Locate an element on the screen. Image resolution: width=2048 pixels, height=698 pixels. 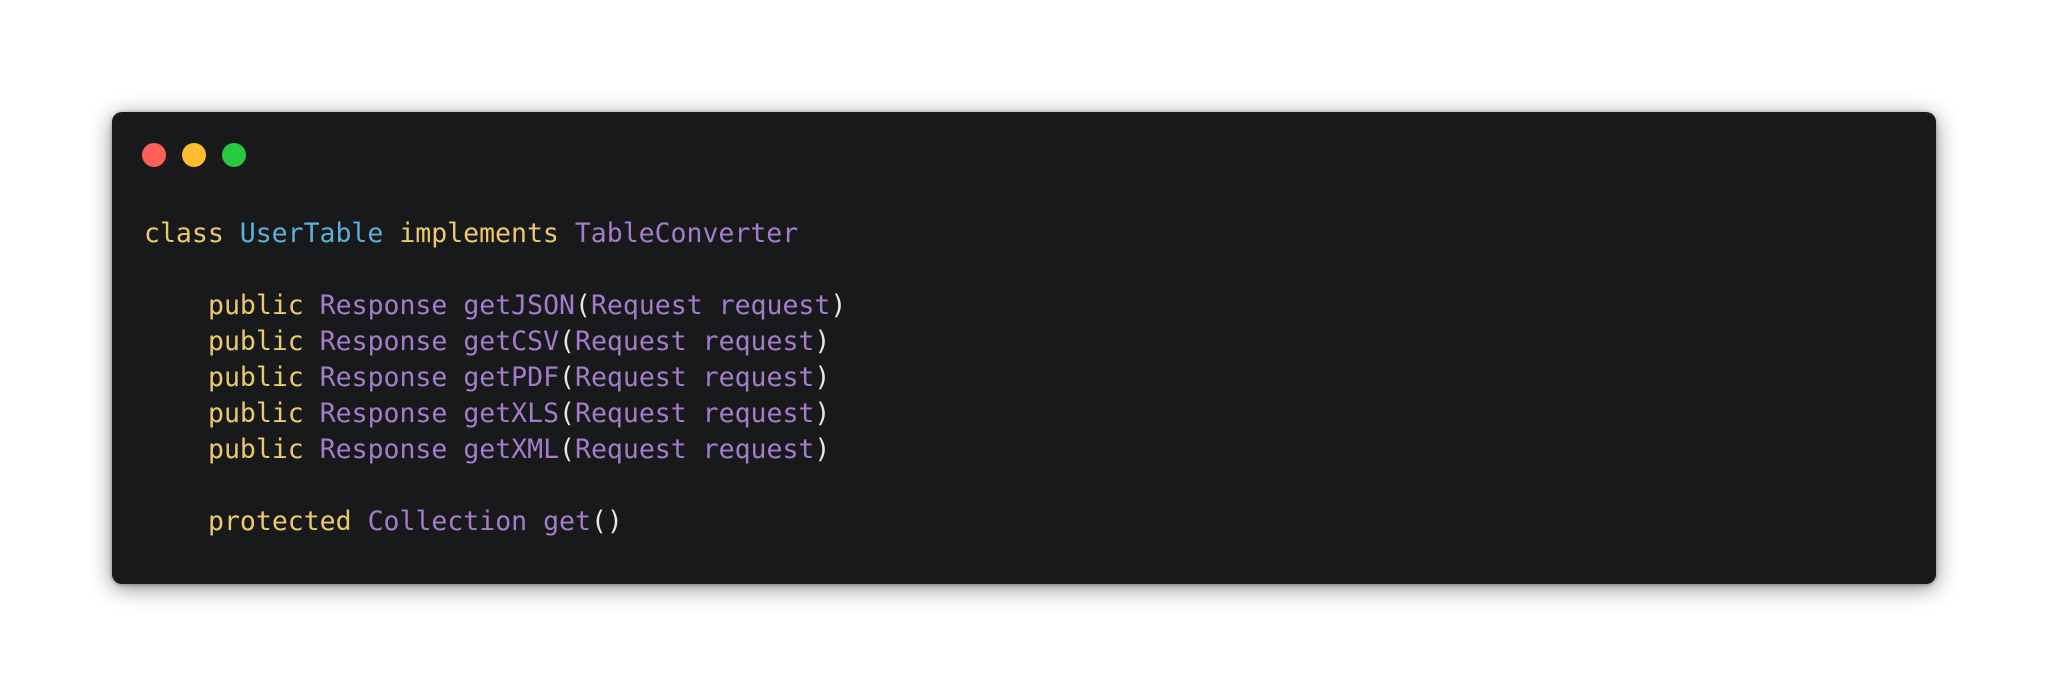
parens: () is located at coordinates (606, 521).